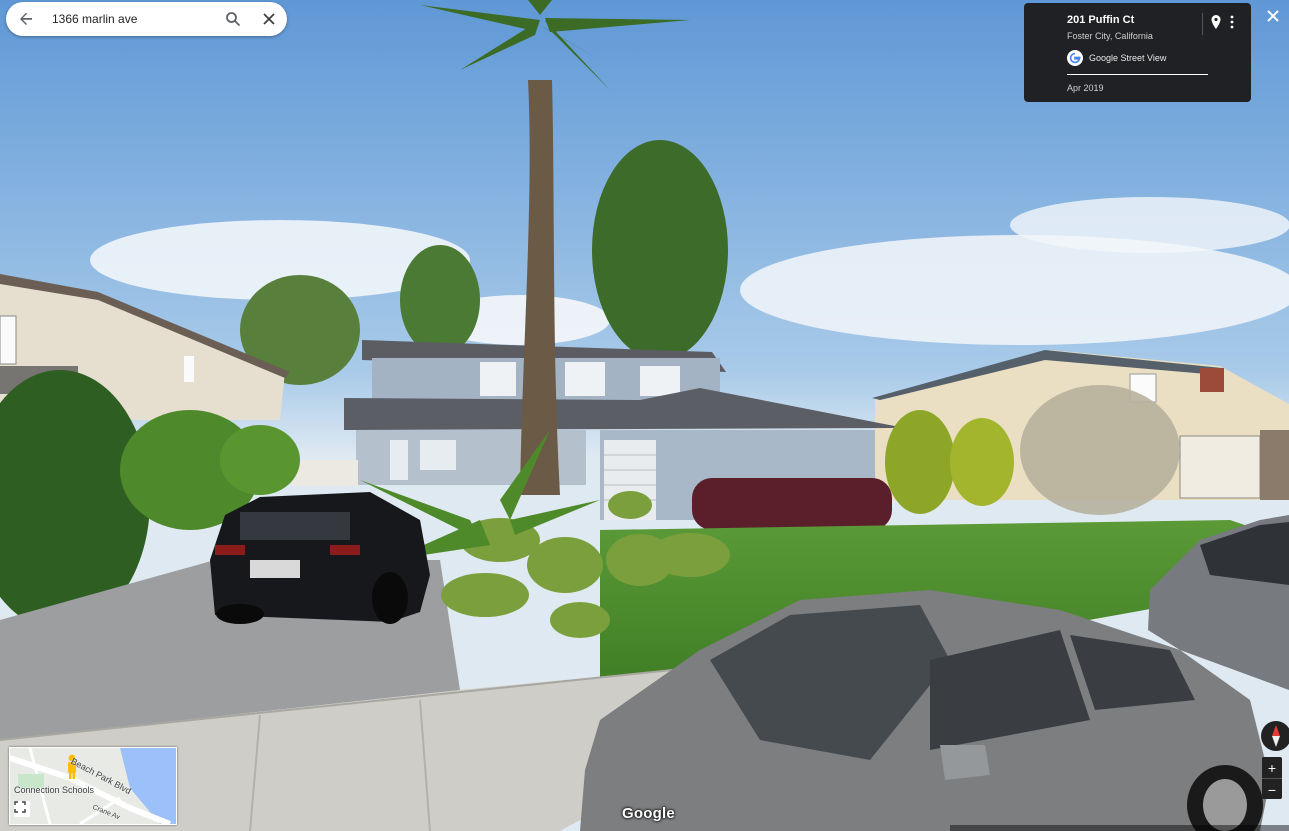 Image resolution: width=1289 pixels, height=831 pixels. I want to click on search-icon, so click(233, 19).